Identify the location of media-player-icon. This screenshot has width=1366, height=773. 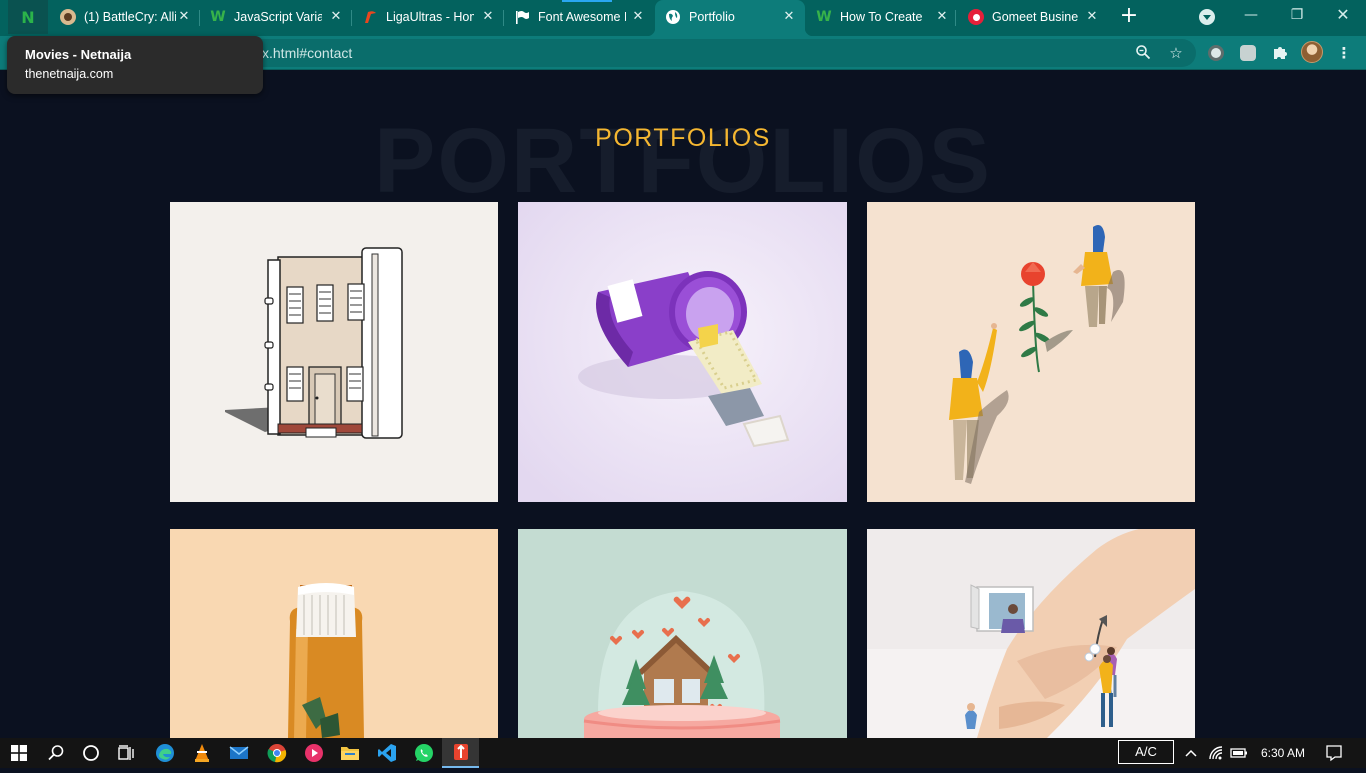
(313, 753).